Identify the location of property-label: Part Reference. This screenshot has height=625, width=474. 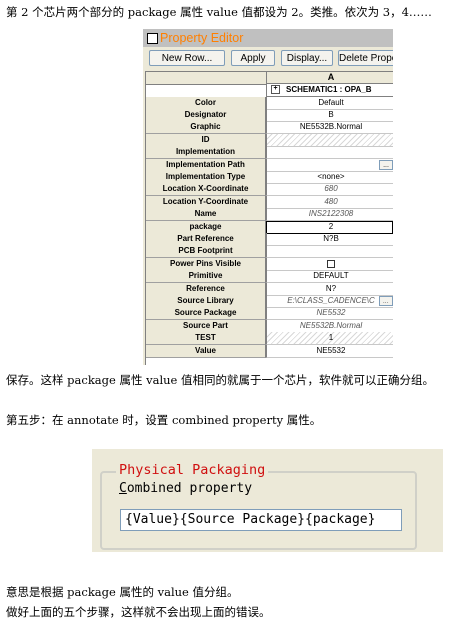
(206, 239).